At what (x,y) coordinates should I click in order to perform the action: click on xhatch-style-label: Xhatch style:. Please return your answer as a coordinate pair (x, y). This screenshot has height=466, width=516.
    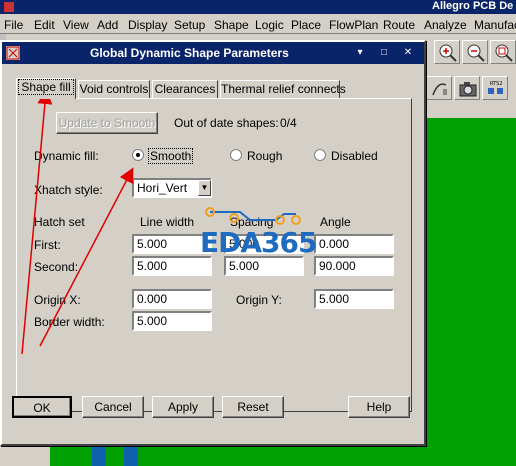
    Looking at the image, I should click on (68, 190).